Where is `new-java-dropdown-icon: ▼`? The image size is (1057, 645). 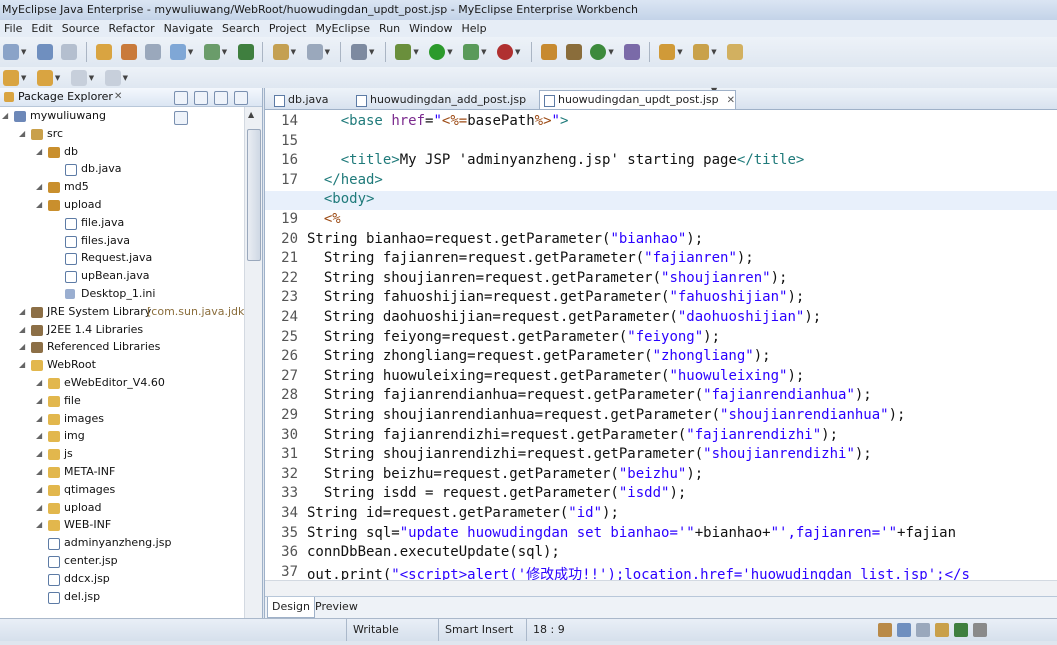
new-java-dropdown-icon: ▼ is located at coordinates (610, 52).